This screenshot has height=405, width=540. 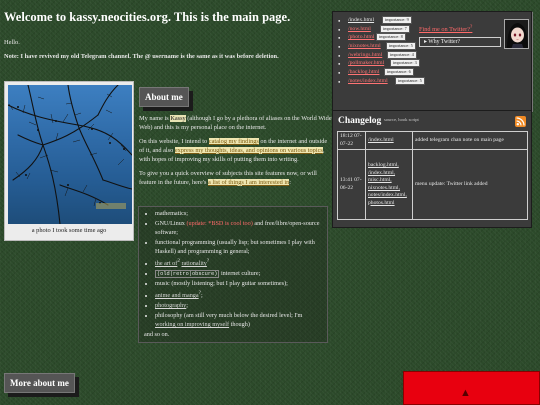 I want to click on list-item: mathematics;, so click(x=239, y=214).